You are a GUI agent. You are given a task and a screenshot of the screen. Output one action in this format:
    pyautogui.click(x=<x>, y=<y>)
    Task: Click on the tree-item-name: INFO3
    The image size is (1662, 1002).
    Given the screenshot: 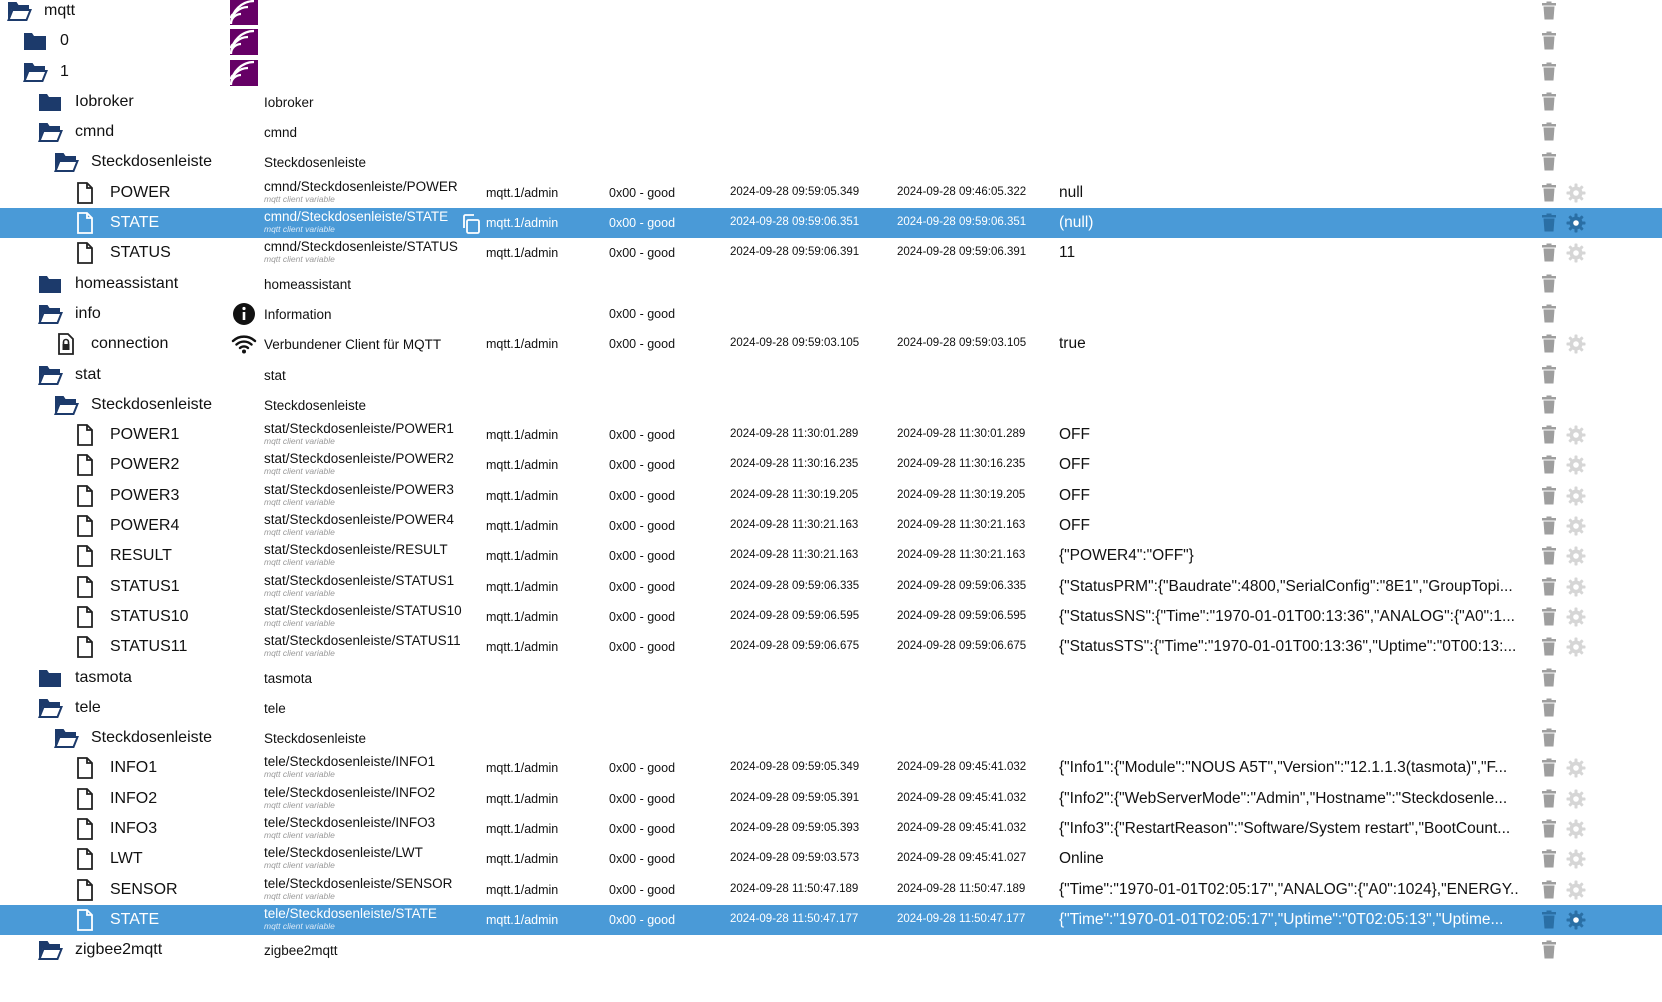 What is the action you would take?
    pyautogui.click(x=133, y=829)
    